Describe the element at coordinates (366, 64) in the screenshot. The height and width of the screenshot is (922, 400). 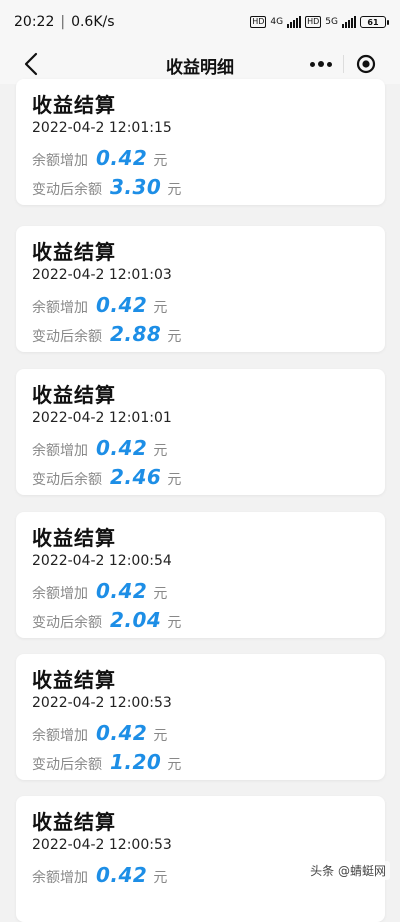
I see `target-close-icon` at that location.